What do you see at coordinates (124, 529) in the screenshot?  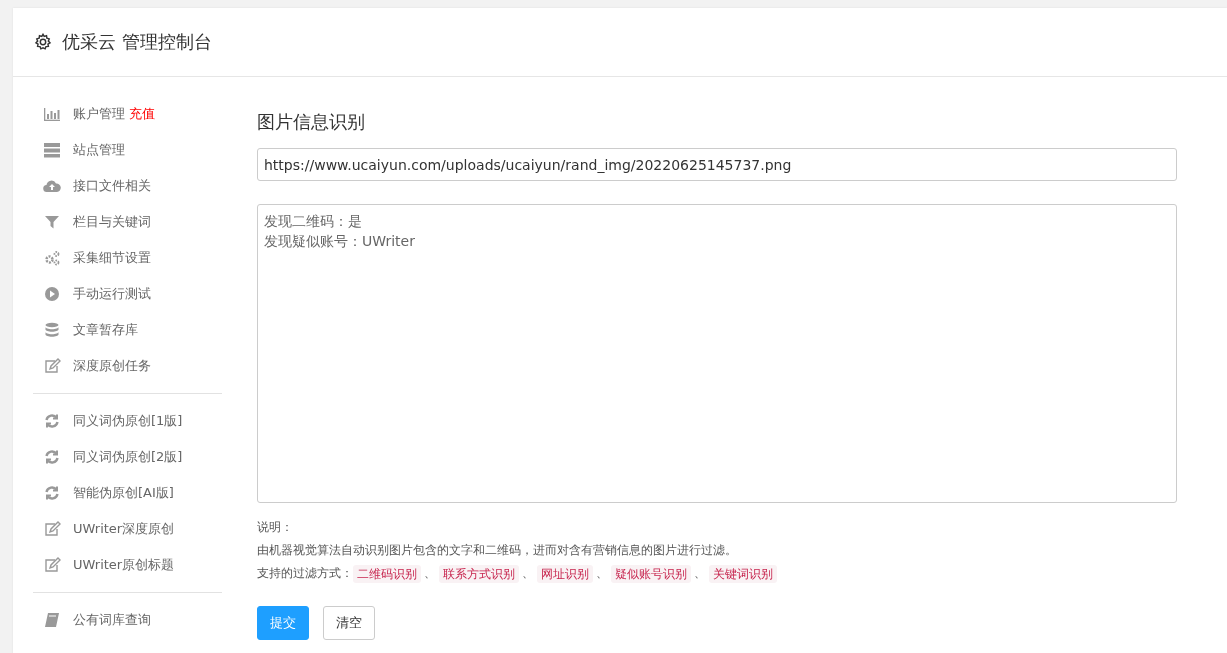 I see `sidebar-label: UWriter深度原创` at bounding box center [124, 529].